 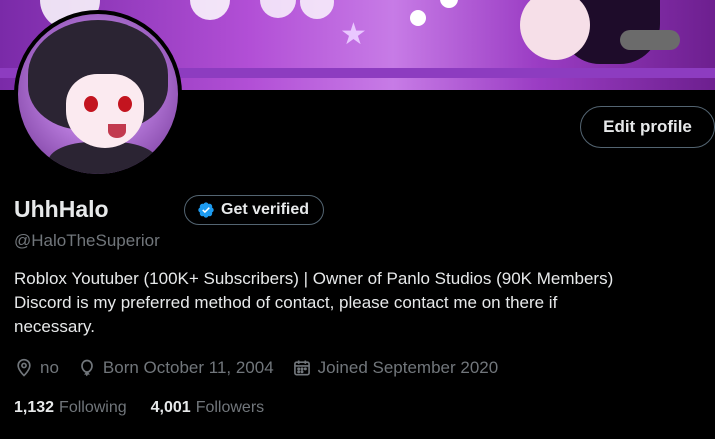 I want to click on following-count: 1,132, so click(x=34, y=407).